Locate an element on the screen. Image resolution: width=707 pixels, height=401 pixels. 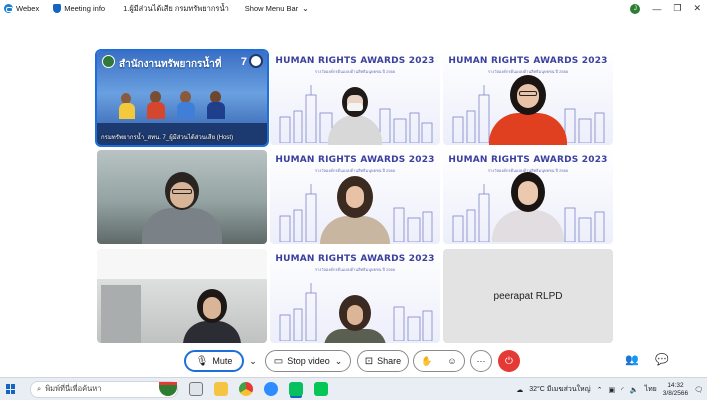
webex-taskbar-icon is located at coordinates (296, 389).